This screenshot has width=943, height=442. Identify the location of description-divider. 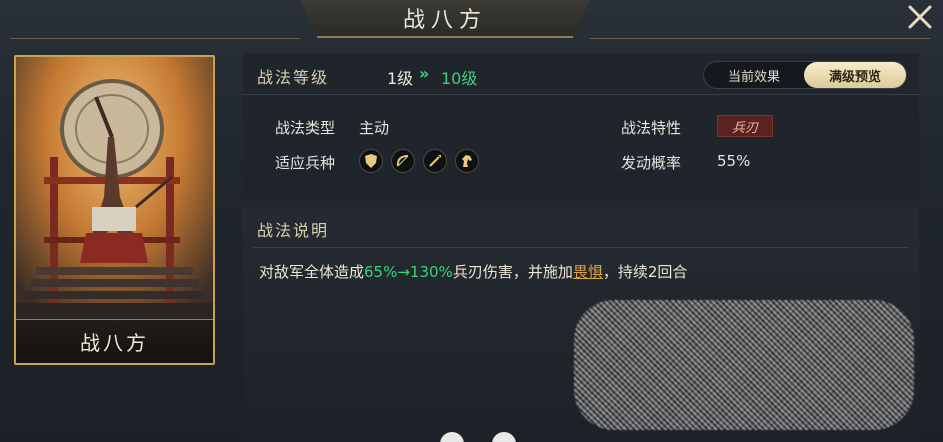
(581, 247).